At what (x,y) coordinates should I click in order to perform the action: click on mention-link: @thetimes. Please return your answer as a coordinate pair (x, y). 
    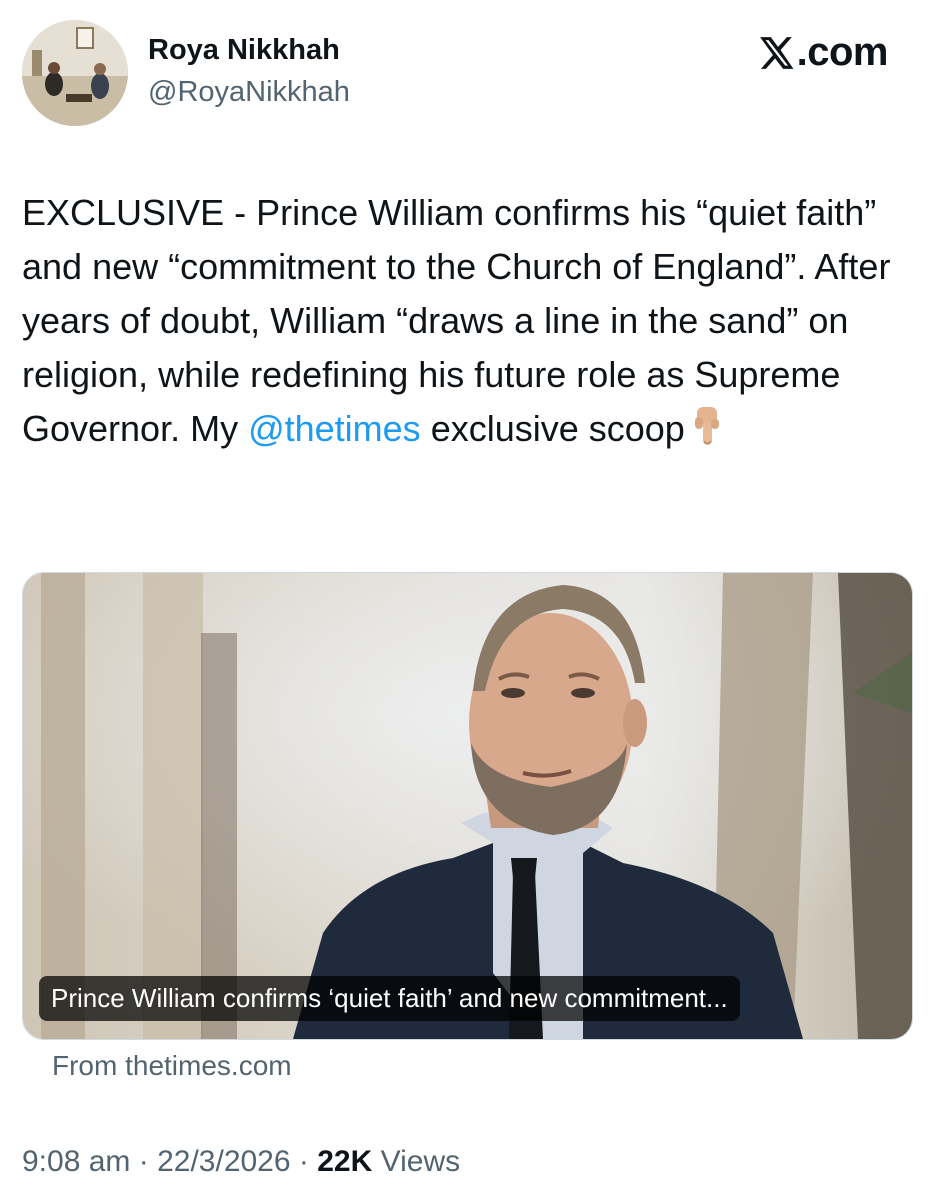
    Looking at the image, I should click on (334, 428).